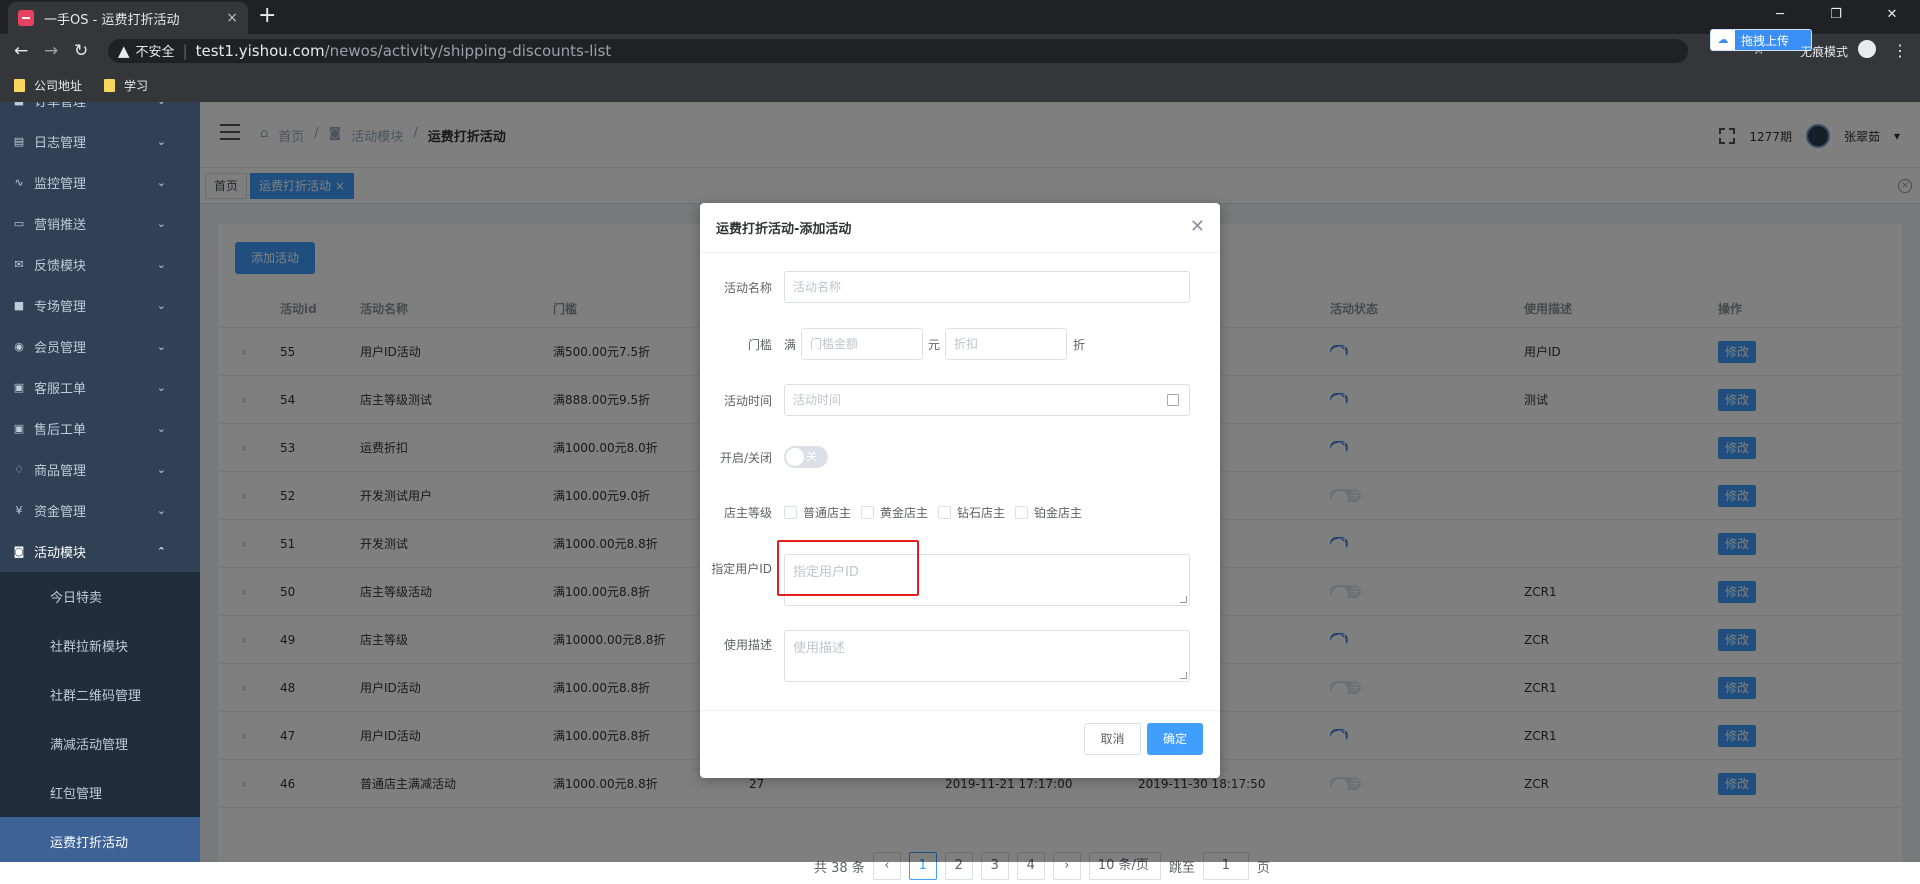 This screenshot has width=1920, height=884. Describe the element at coordinates (1112, 739) in the screenshot. I see `cancel-button: 取消` at that location.